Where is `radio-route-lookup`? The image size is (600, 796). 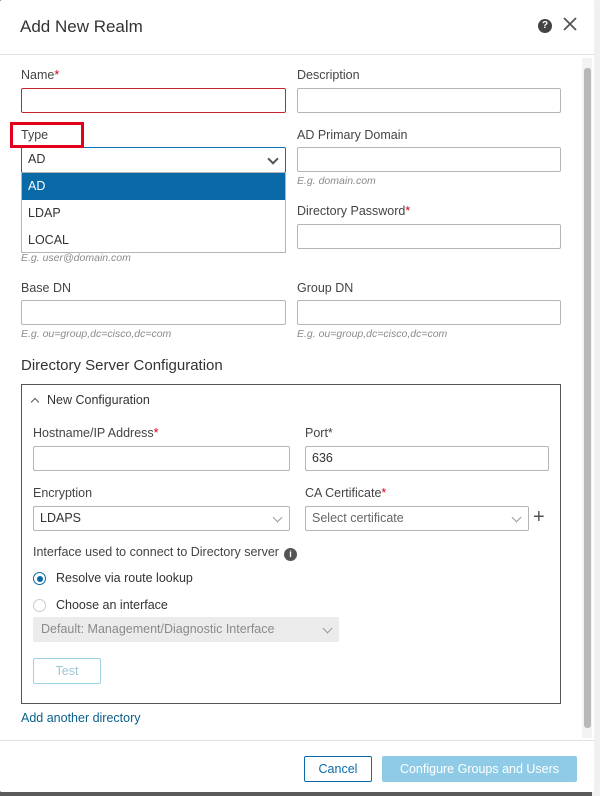 radio-route-lookup is located at coordinates (39, 578).